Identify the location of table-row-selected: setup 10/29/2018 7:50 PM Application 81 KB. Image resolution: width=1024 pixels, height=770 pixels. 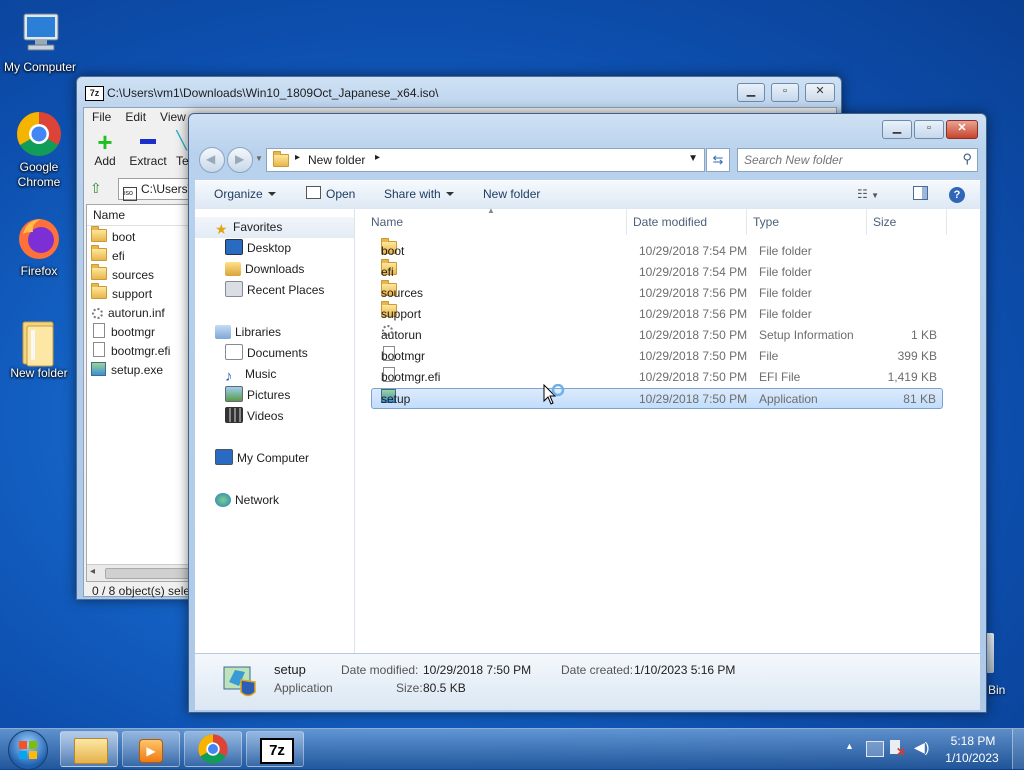
(657, 398).